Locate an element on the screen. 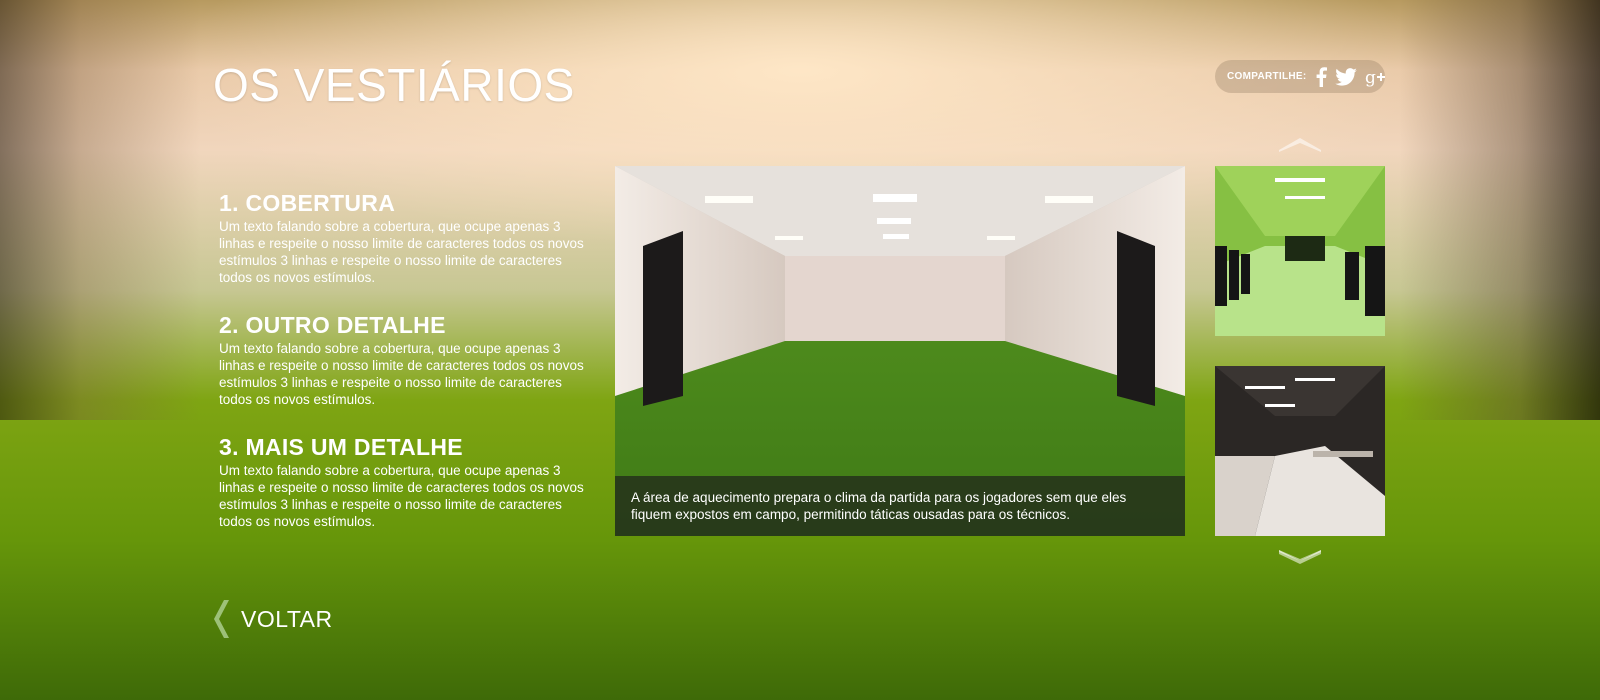 The height and width of the screenshot is (700, 1600). facebook-icon is located at coordinates (1321, 77).